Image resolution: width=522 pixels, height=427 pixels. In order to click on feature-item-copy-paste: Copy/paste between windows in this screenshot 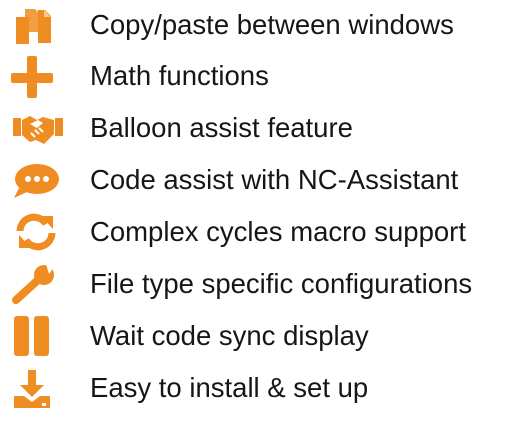, I will do `click(261, 25)`.